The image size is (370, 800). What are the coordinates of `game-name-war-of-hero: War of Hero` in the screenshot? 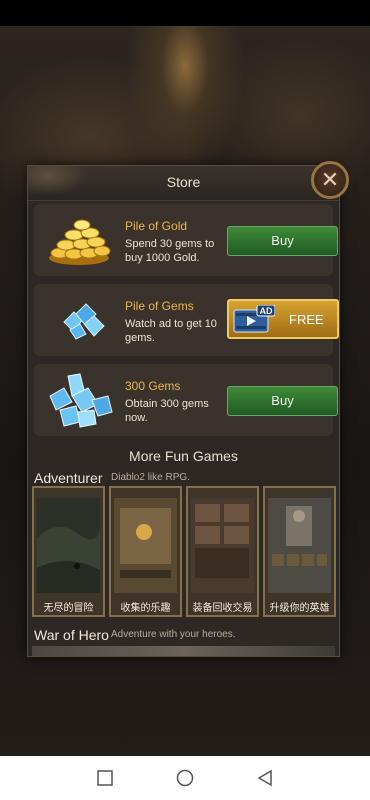 It's located at (71, 635).